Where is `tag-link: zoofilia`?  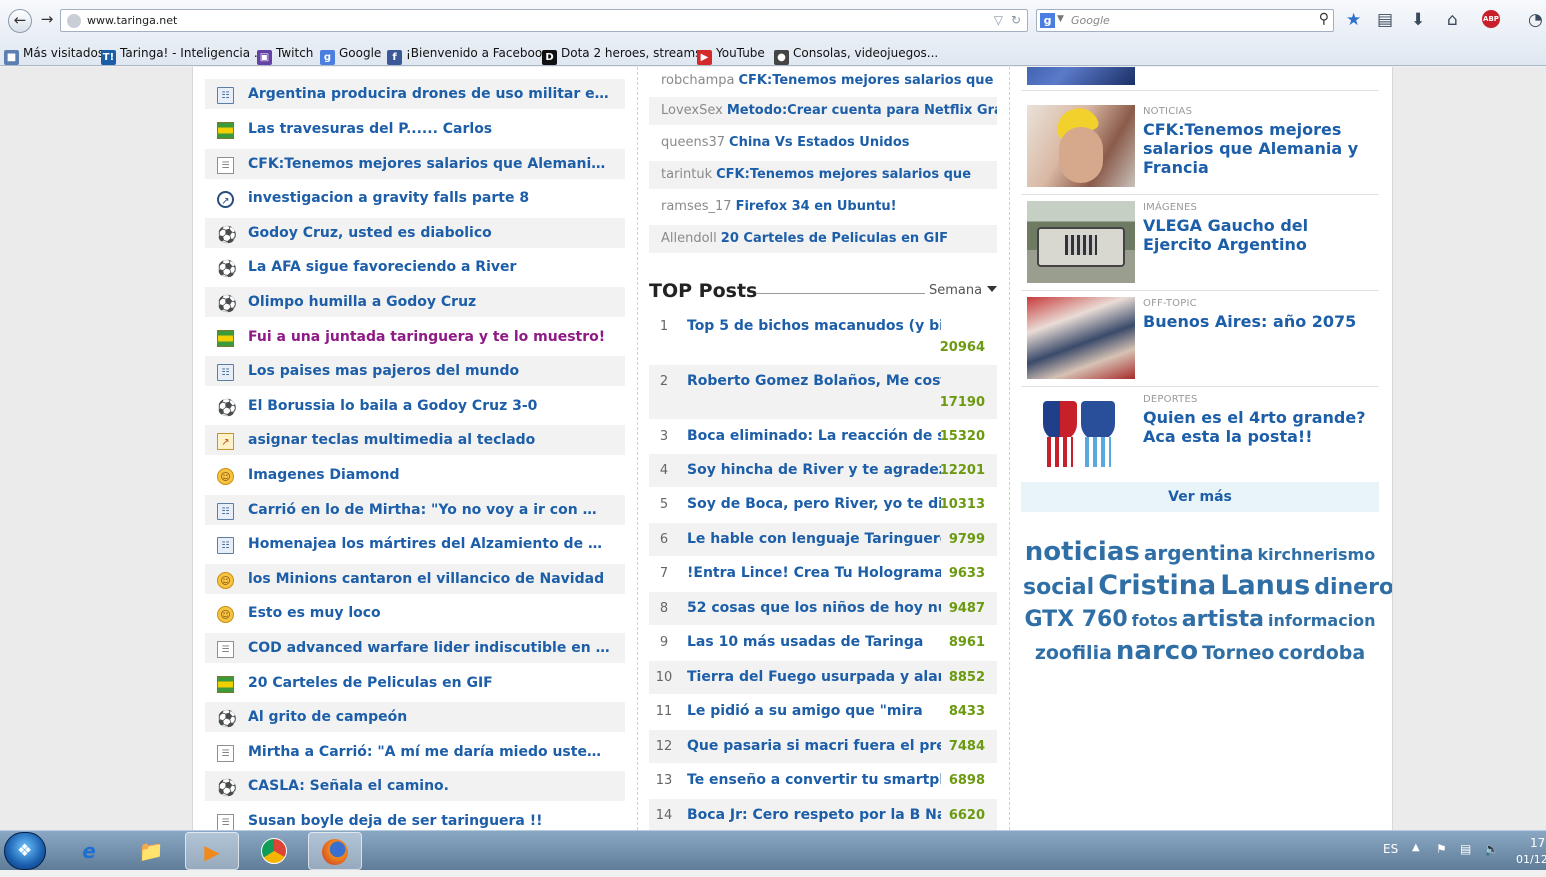 tag-link: zoofilia is located at coordinates (1073, 653).